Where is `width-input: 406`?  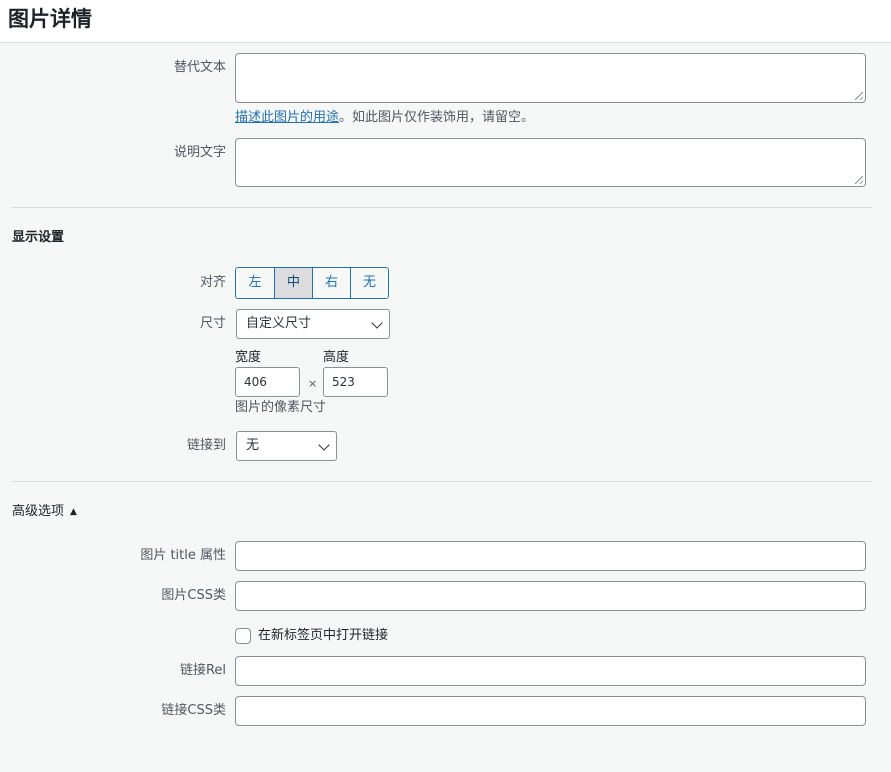 width-input: 406 is located at coordinates (267, 382).